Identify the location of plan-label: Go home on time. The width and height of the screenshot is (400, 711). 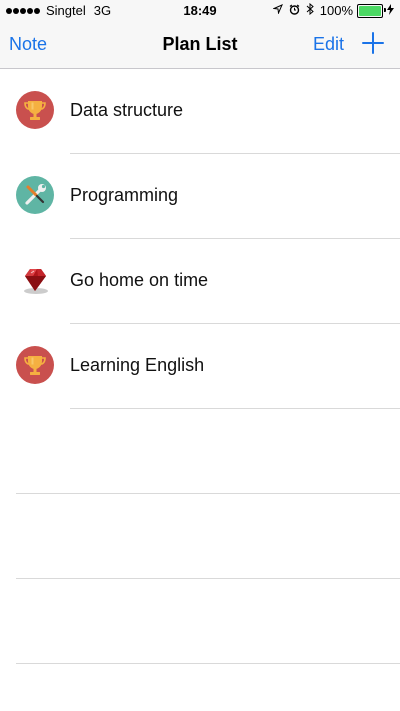
(139, 280).